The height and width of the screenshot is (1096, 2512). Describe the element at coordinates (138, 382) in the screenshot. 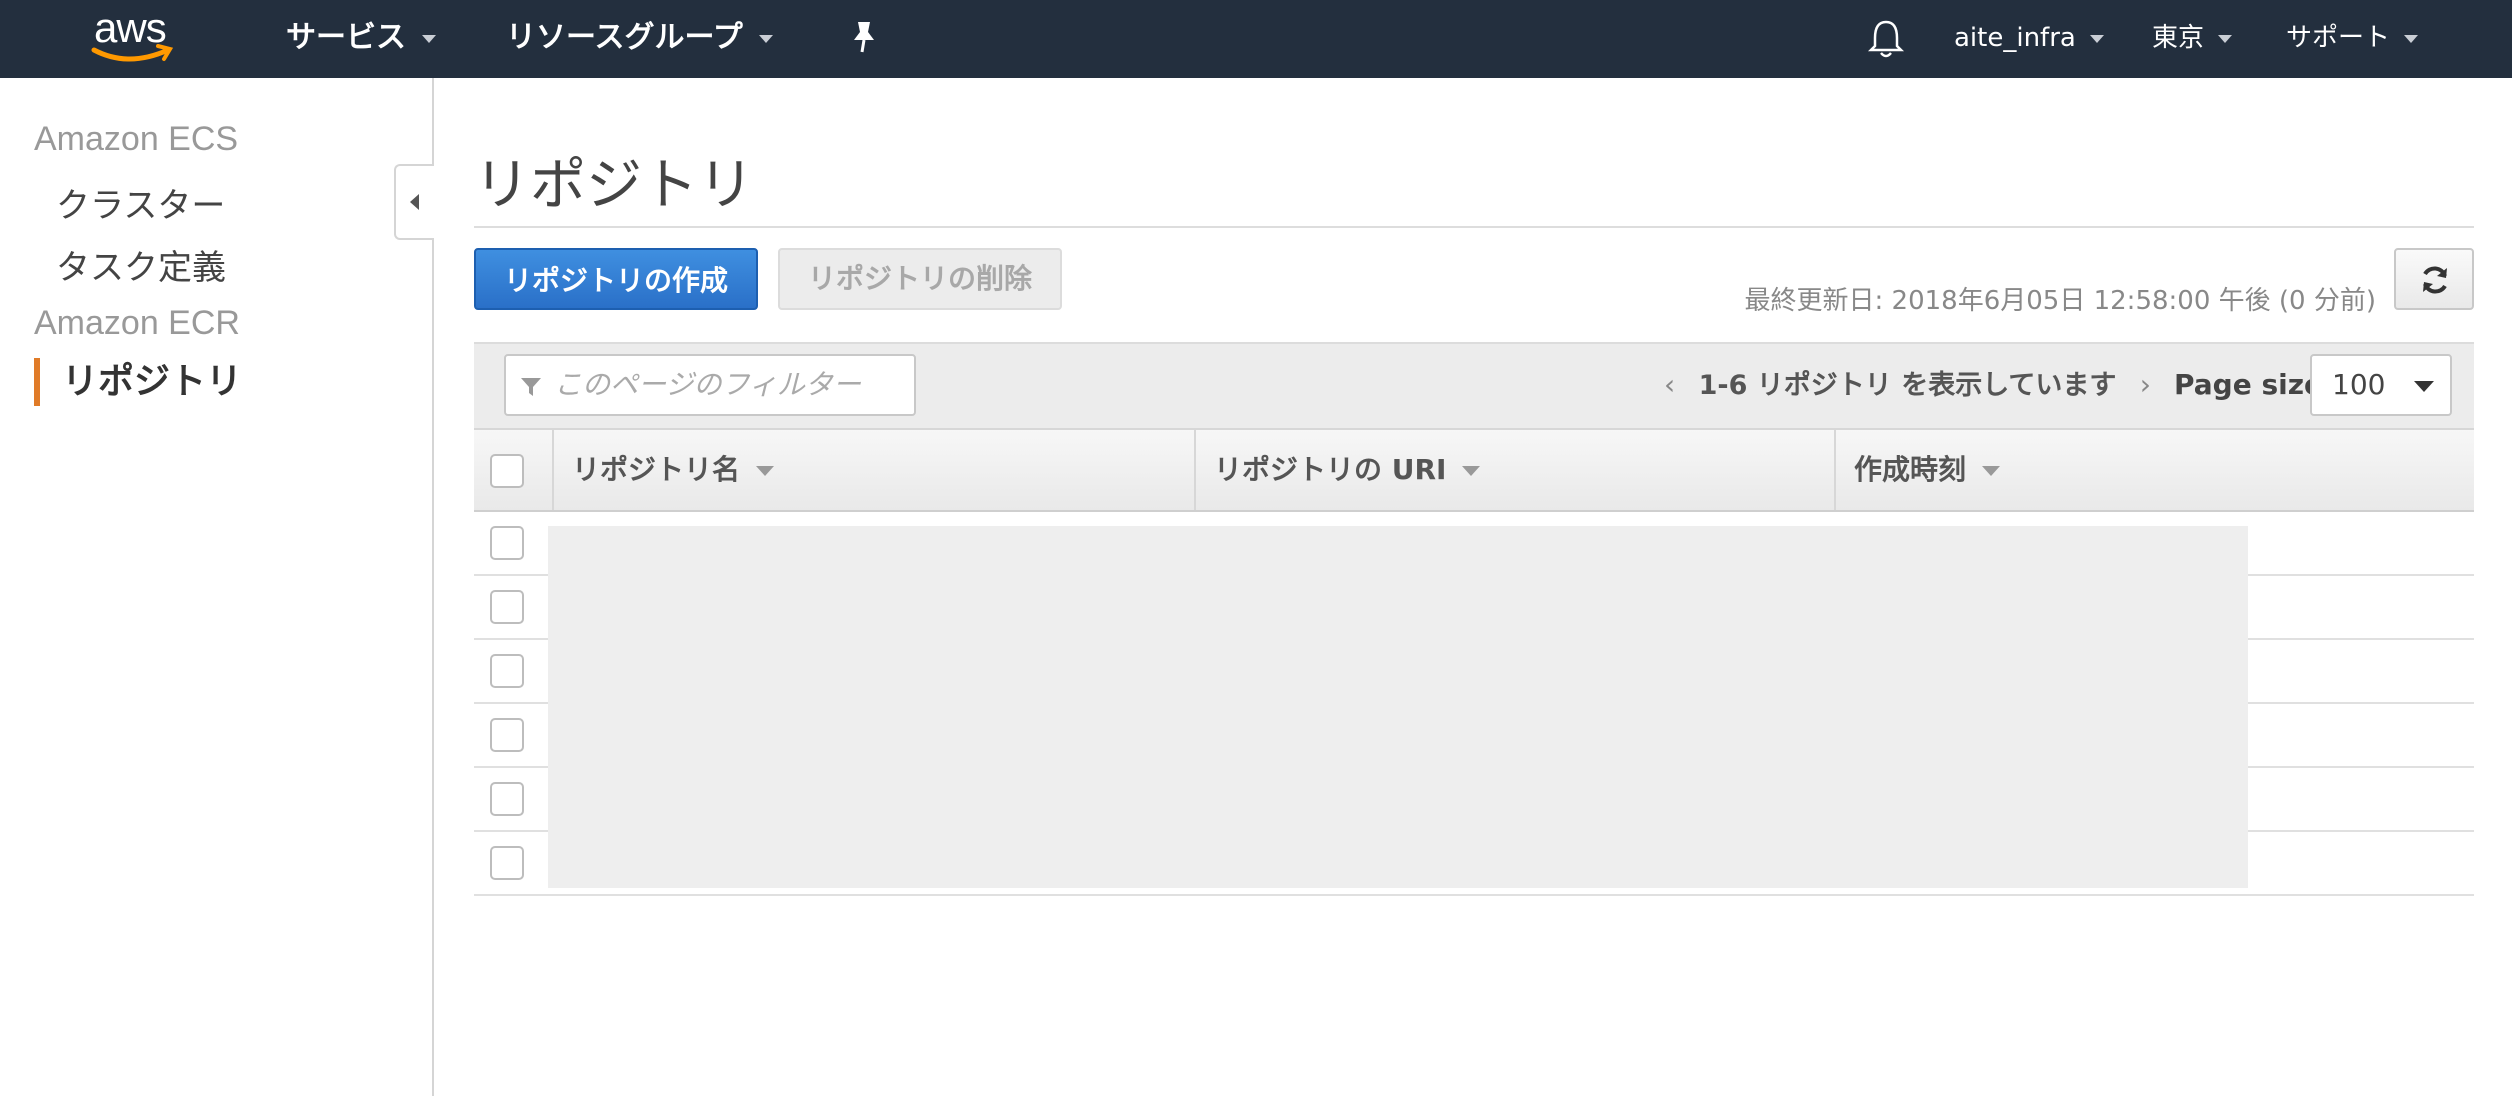

I see `sidebar-item-repositories: リポジトリ` at that location.